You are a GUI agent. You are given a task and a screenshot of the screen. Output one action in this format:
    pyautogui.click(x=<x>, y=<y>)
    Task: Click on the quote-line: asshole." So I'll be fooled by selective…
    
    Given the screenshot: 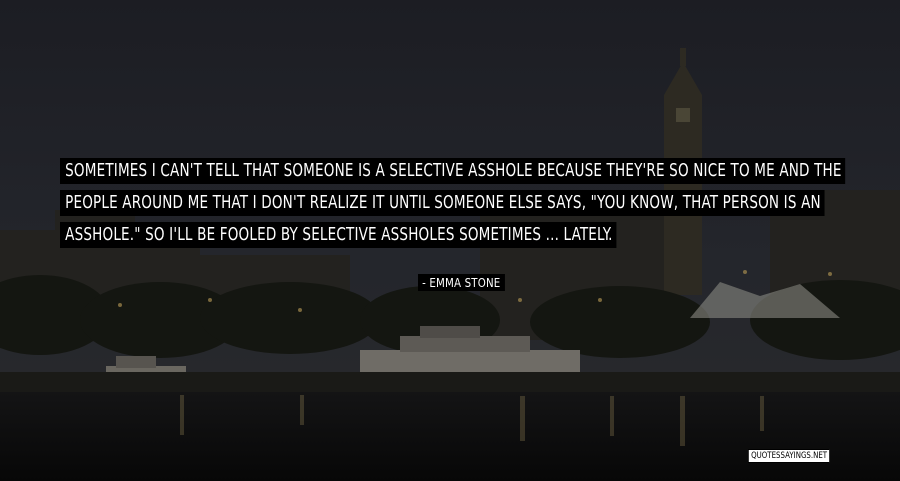 What is the action you would take?
    pyautogui.click(x=450, y=235)
    